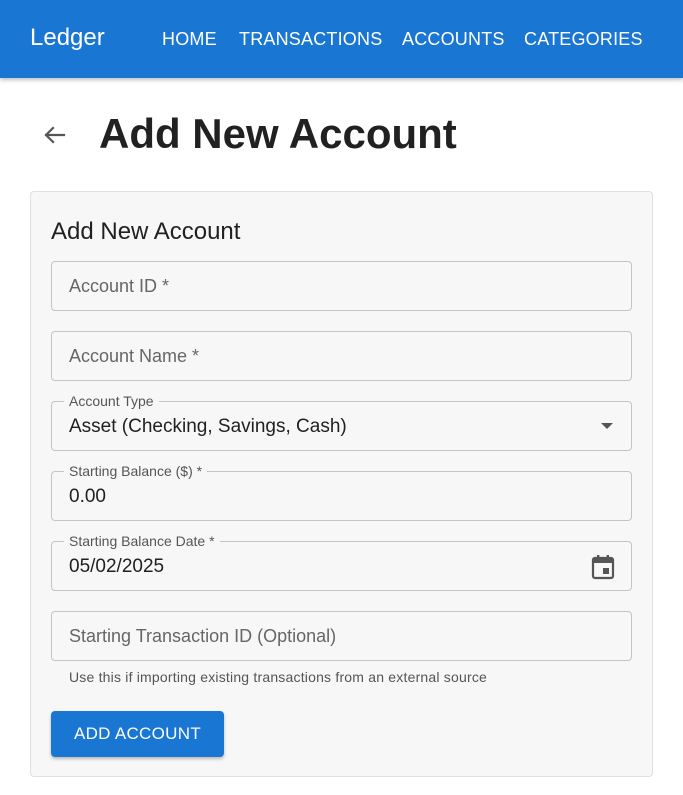 This screenshot has height=795, width=683. Describe the element at coordinates (67, 38) in the screenshot. I see `brand-logo: Ledger` at that location.